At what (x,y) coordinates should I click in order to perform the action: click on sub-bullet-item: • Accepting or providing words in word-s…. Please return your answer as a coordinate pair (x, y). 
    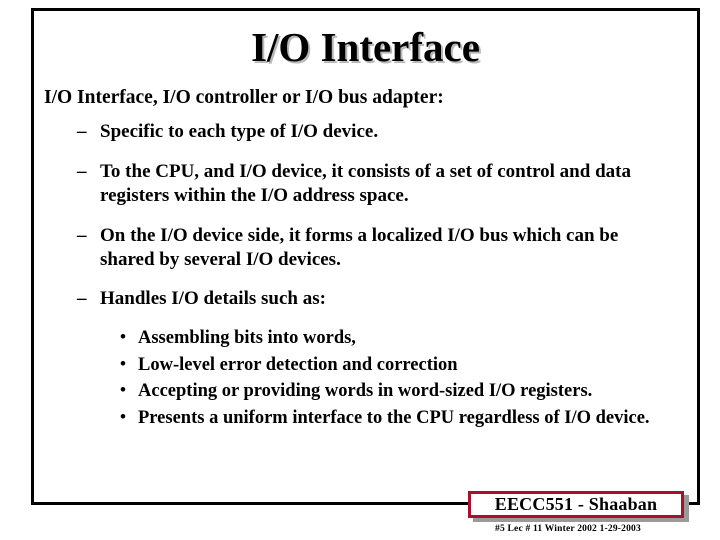
    Looking at the image, I should click on (364, 391).